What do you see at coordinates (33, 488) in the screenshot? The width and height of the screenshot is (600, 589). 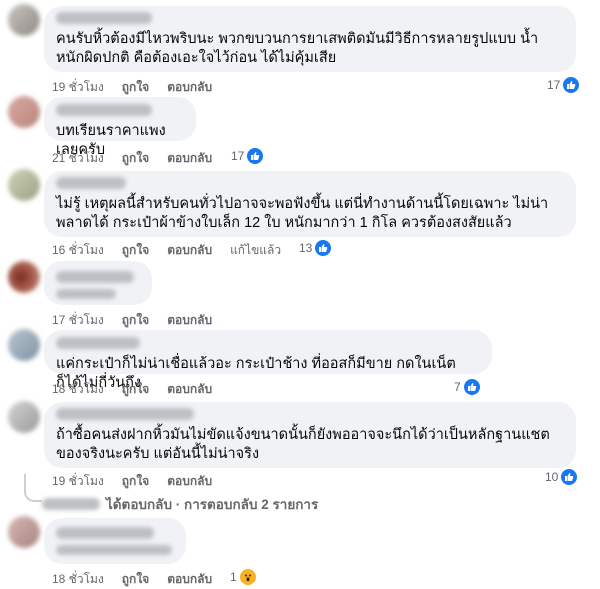 I see `thread-connector` at bounding box center [33, 488].